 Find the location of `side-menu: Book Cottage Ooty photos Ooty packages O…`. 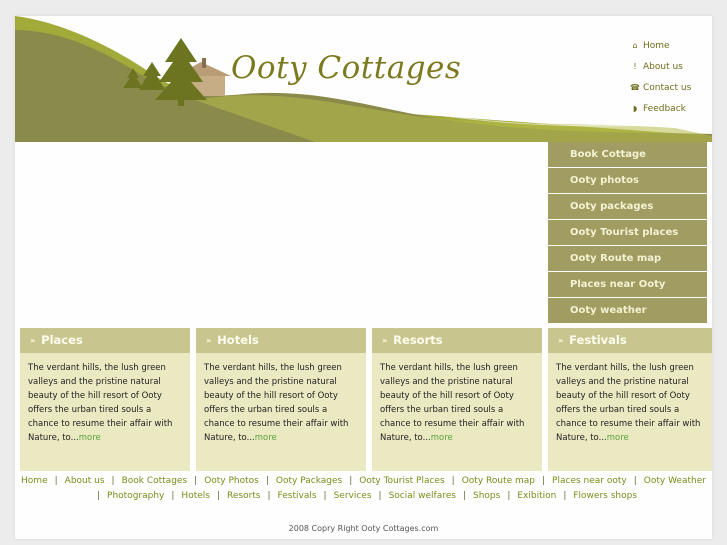

side-menu: Book Cottage Ooty photos Ooty packages O… is located at coordinates (627, 233).